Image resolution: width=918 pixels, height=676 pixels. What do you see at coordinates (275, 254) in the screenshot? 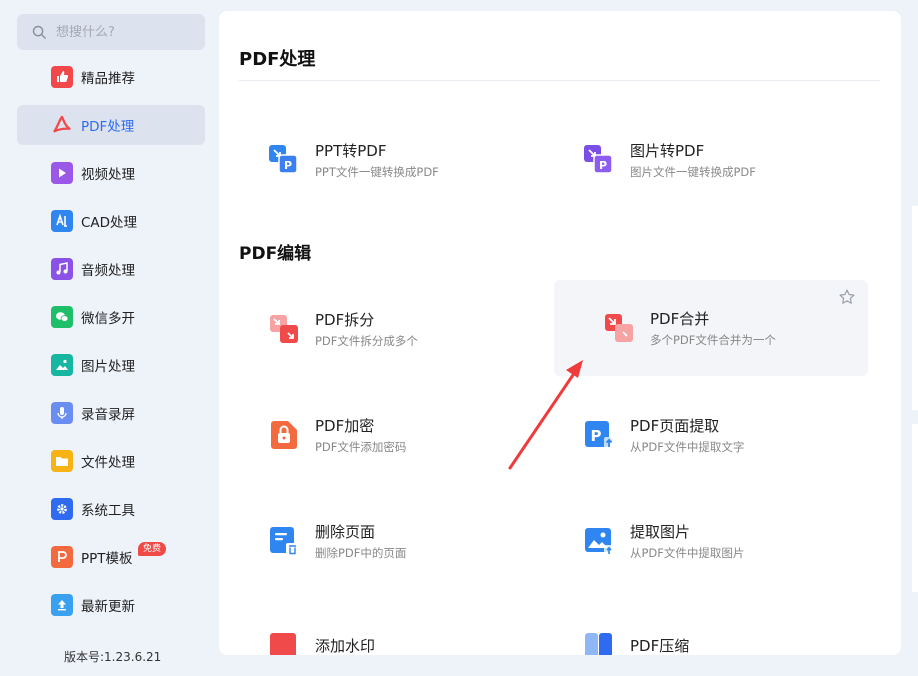
I see `section-title-pdf-editing: PDF编辑` at bounding box center [275, 254].